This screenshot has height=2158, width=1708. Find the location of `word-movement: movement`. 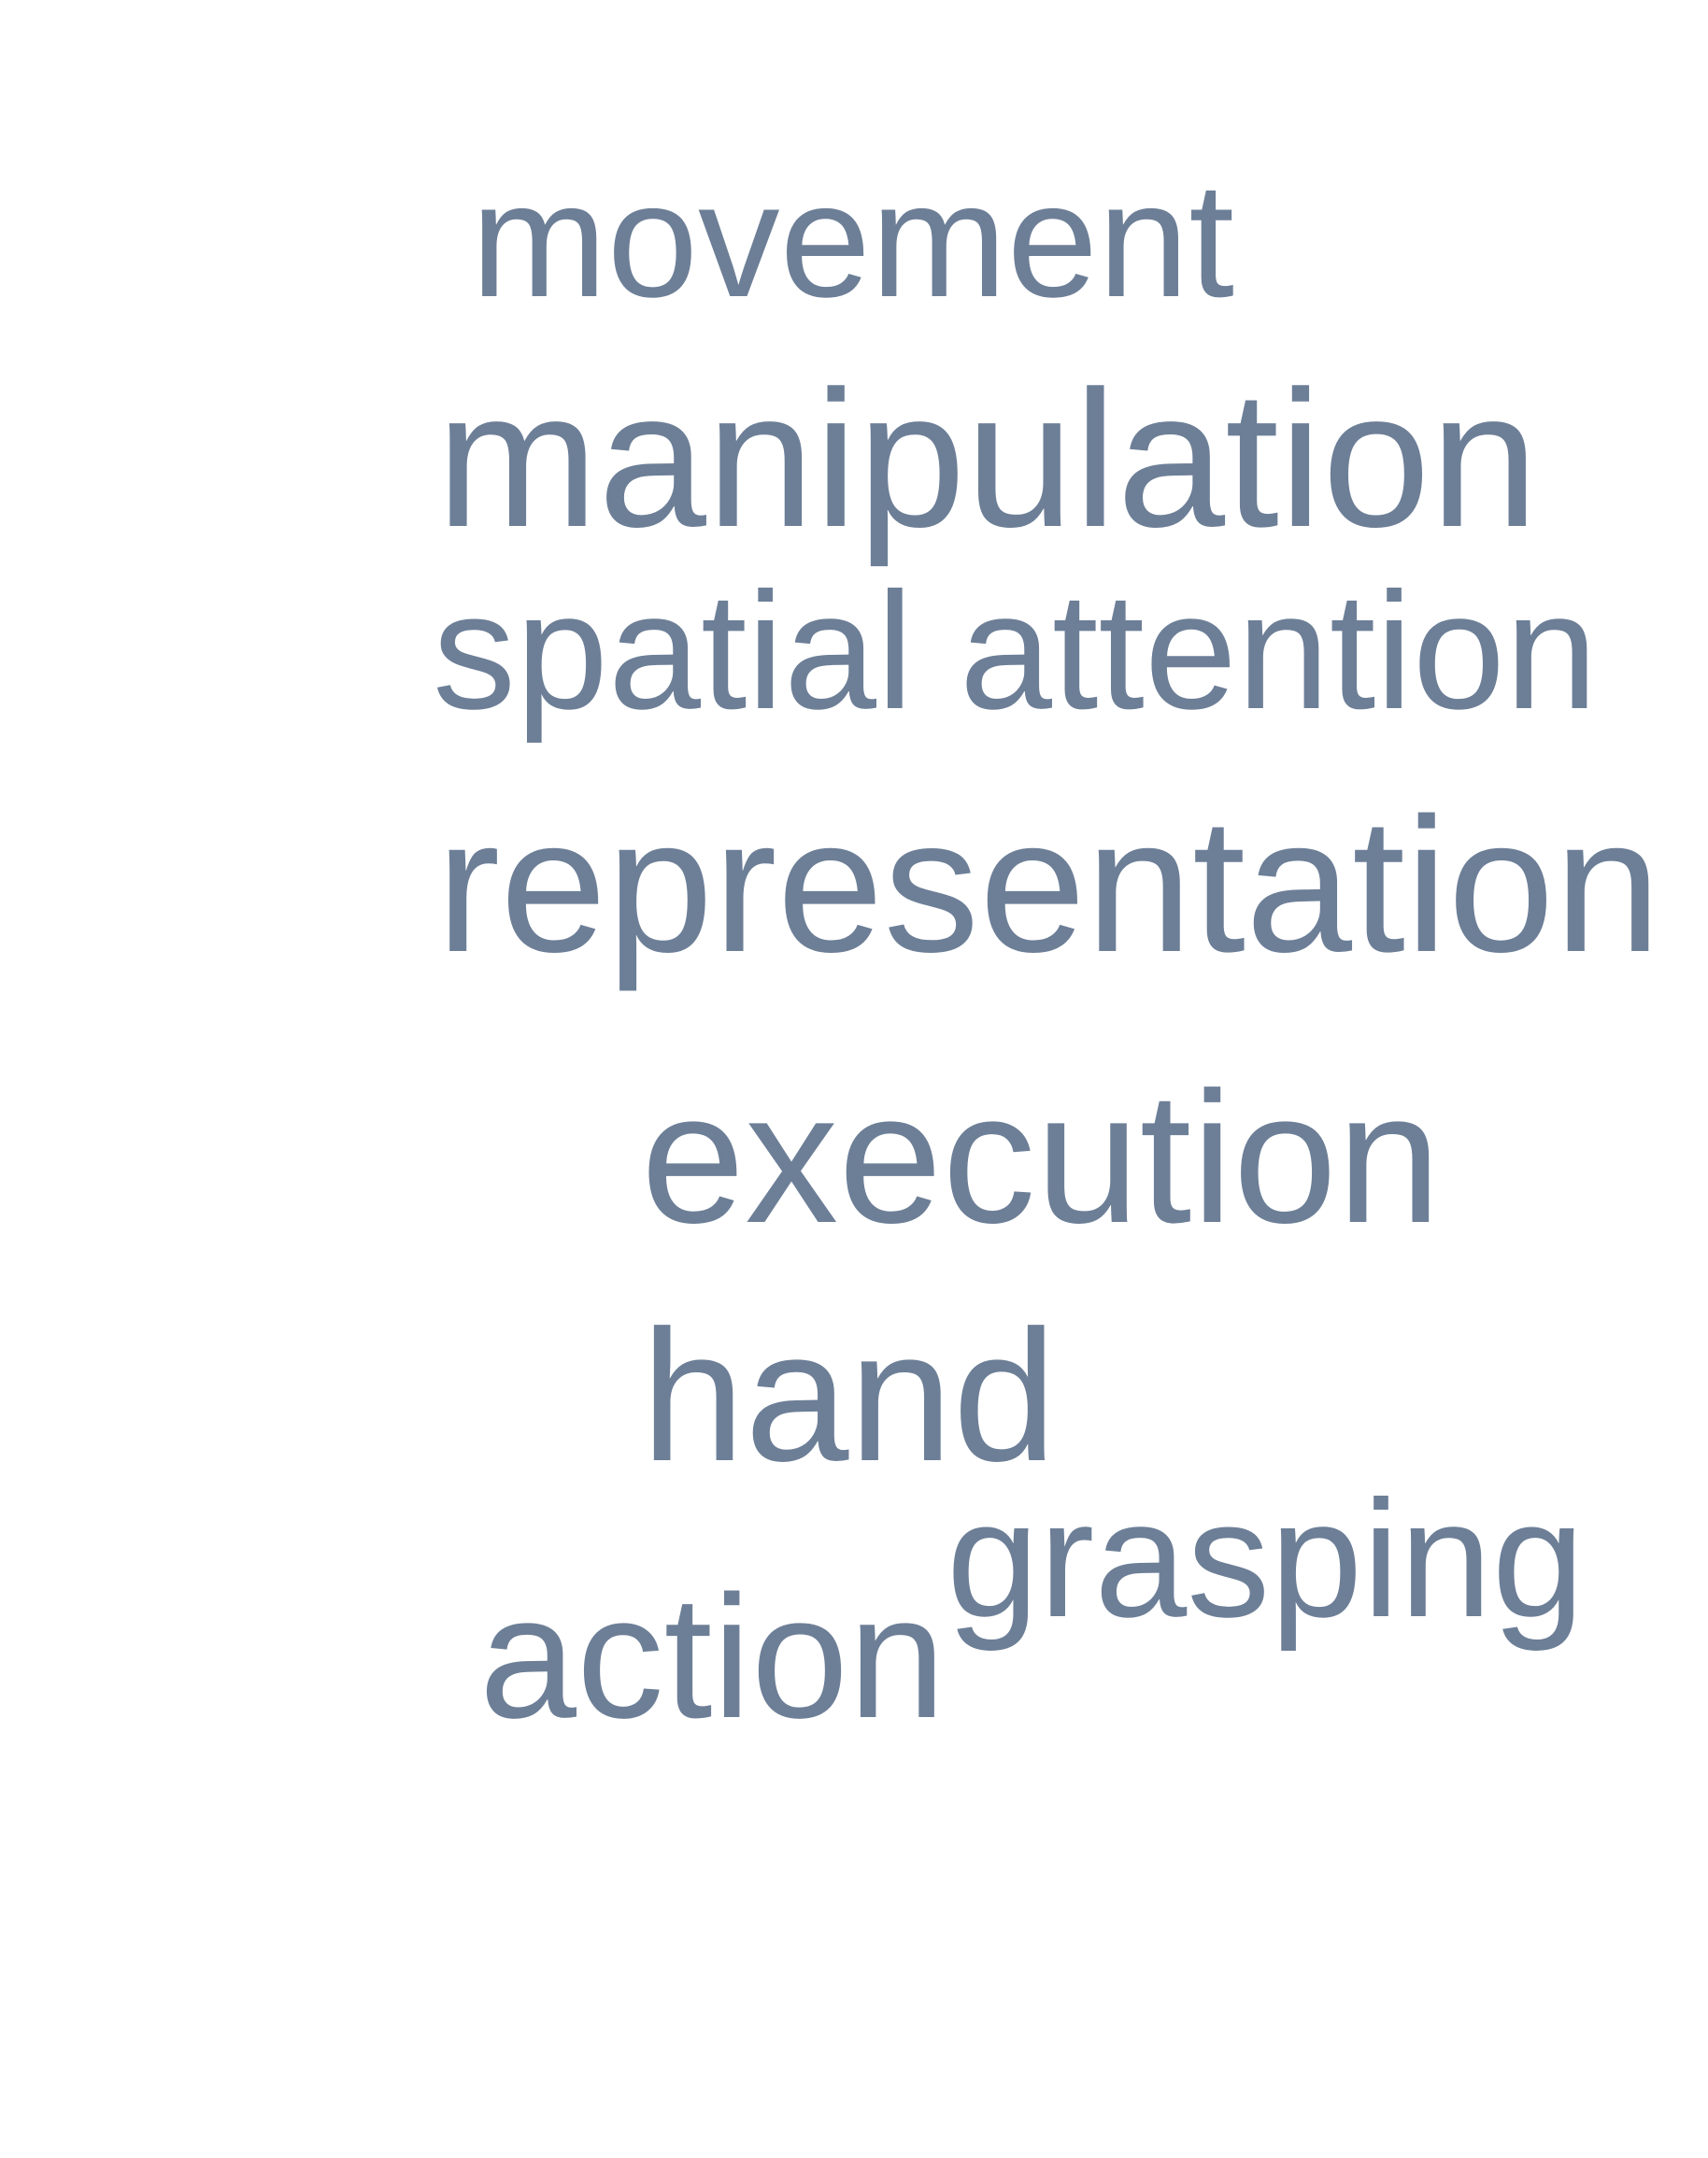

word-movement: movement is located at coordinates (853, 240).